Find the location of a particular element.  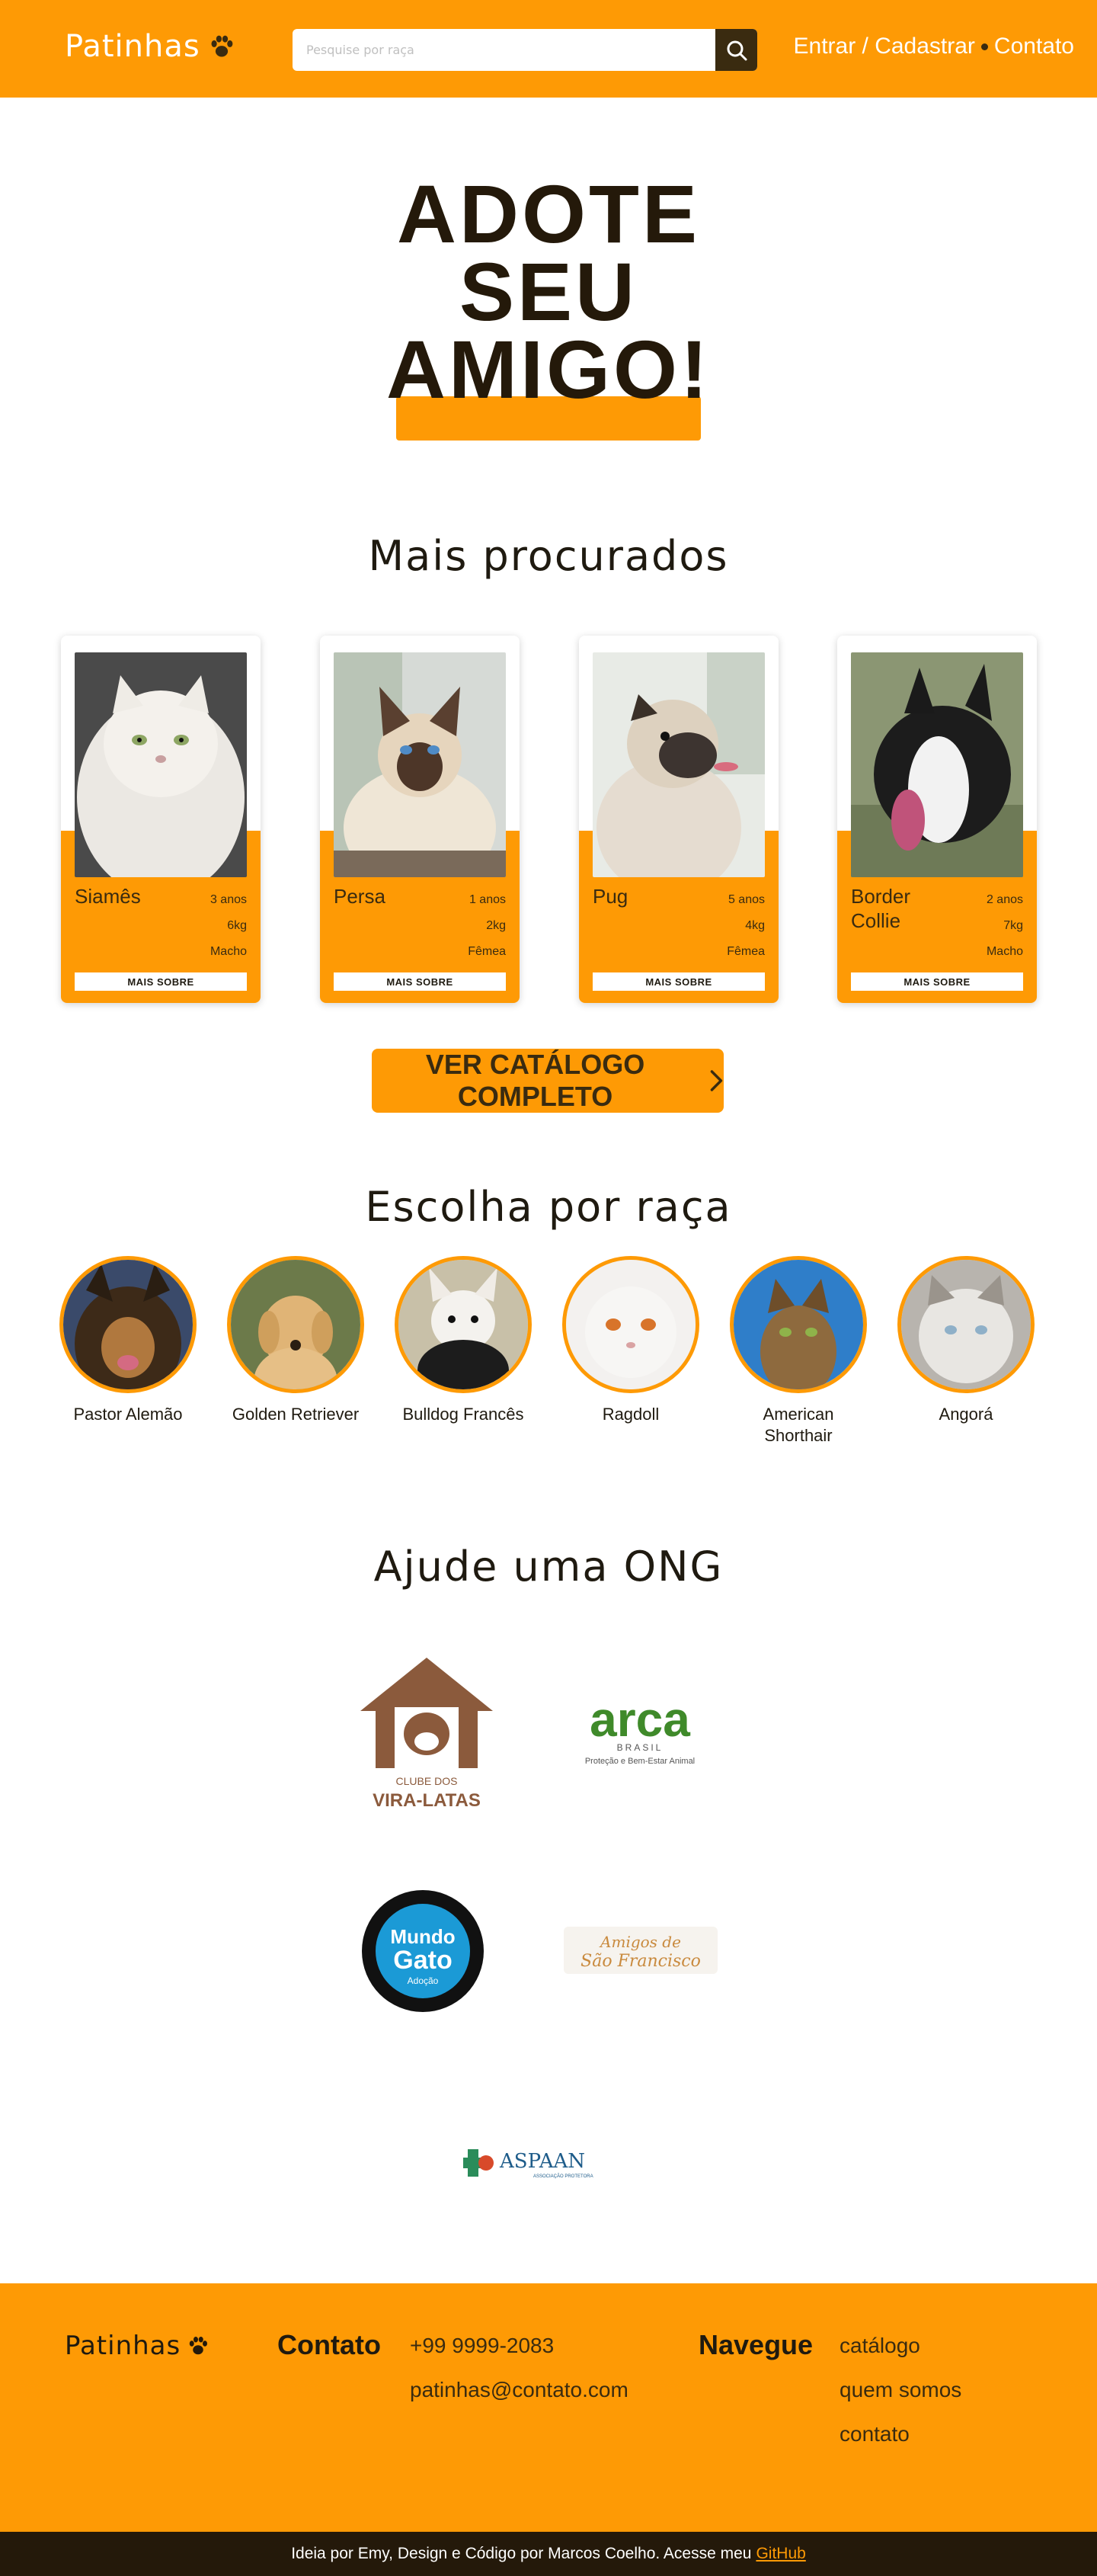

full-catalog-button: VER CATÁLOGO COMPLETO is located at coordinates (548, 1081).